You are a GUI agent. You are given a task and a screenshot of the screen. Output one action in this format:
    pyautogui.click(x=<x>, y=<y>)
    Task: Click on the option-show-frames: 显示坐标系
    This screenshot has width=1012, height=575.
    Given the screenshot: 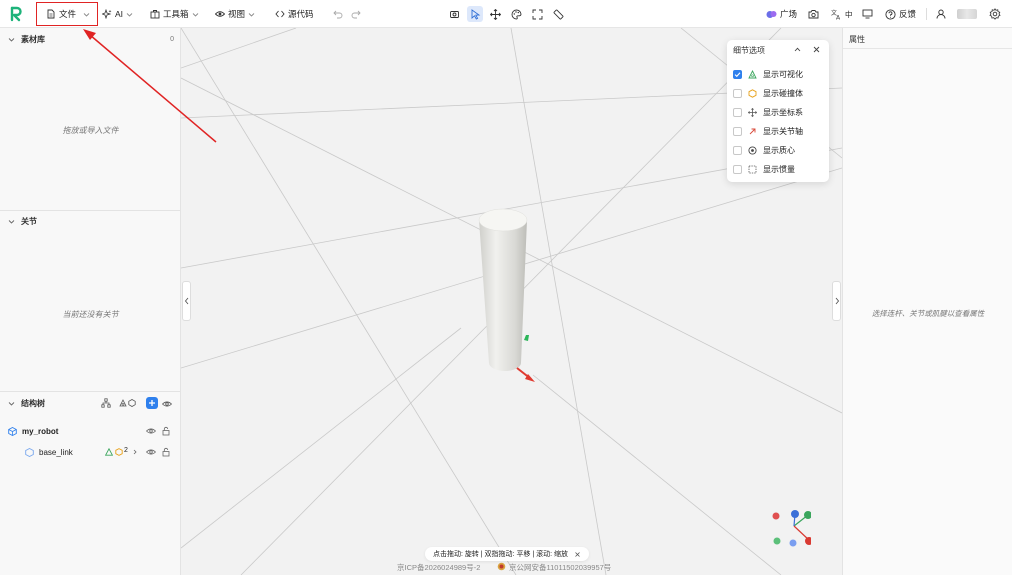 What is the action you would take?
    pyautogui.click(x=768, y=112)
    